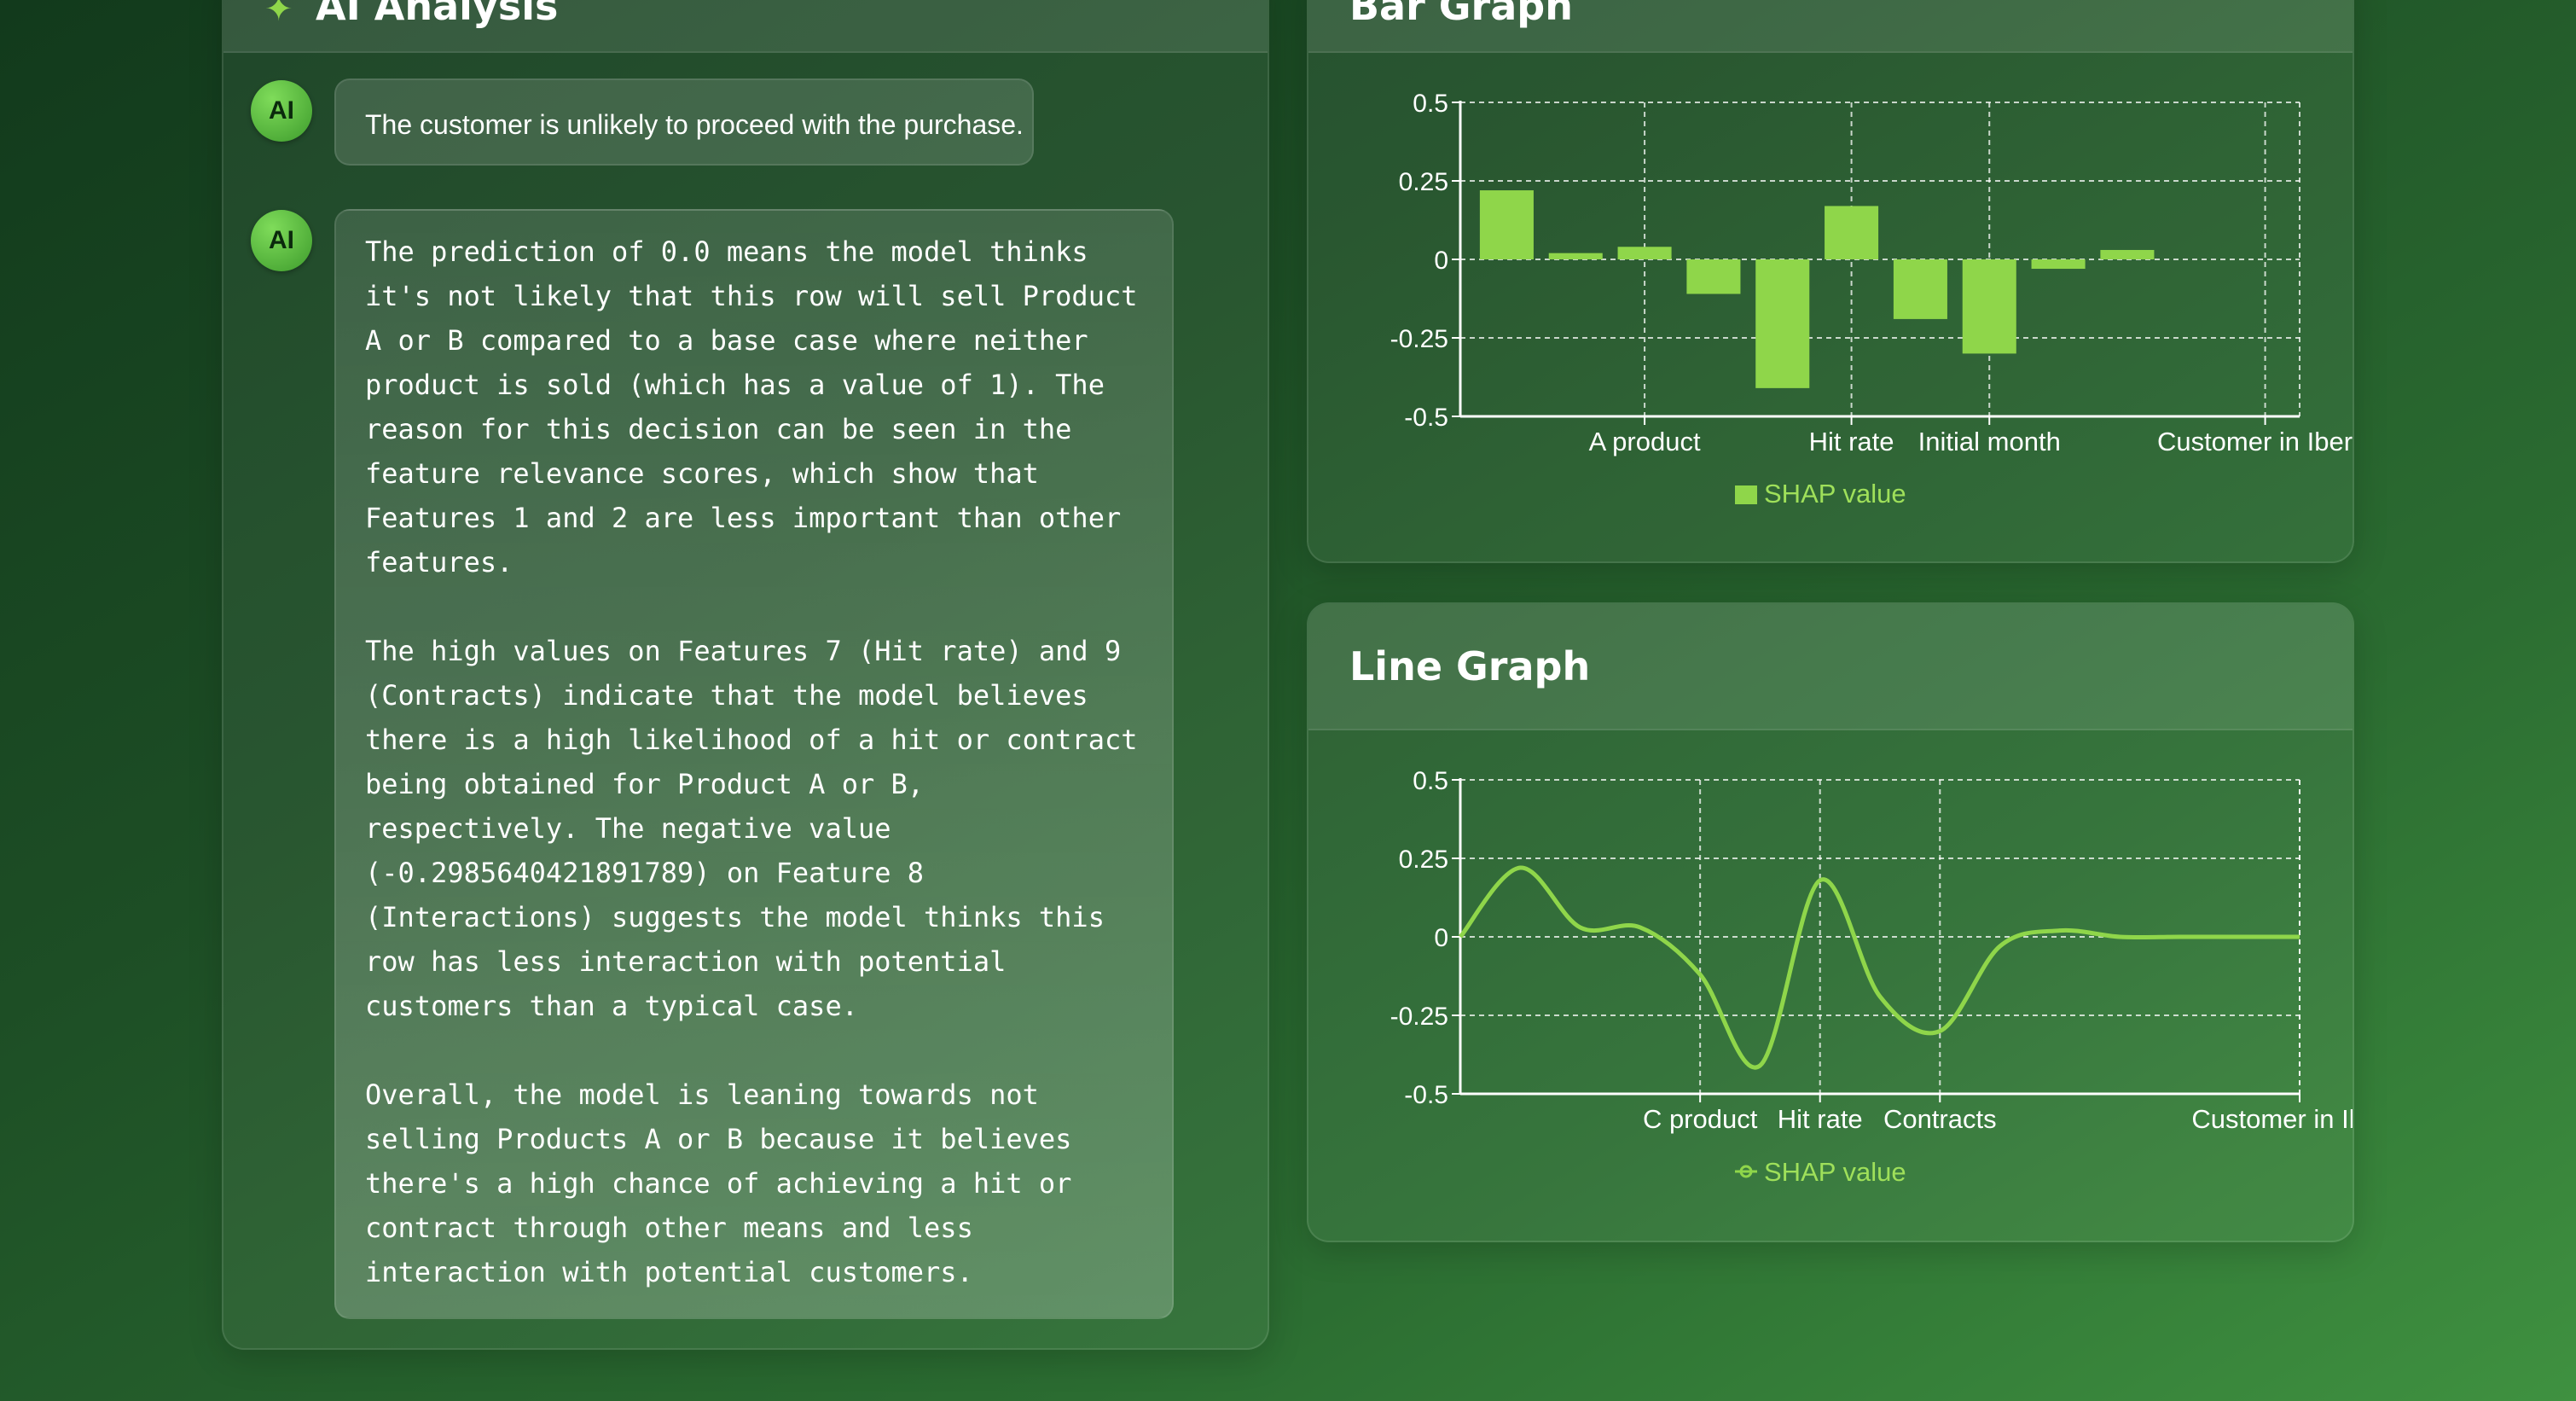 The image size is (2576, 1401). What do you see at coordinates (1700, 1119) in the screenshot?
I see `x-tick-label: C product` at bounding box center [1700, 1119].